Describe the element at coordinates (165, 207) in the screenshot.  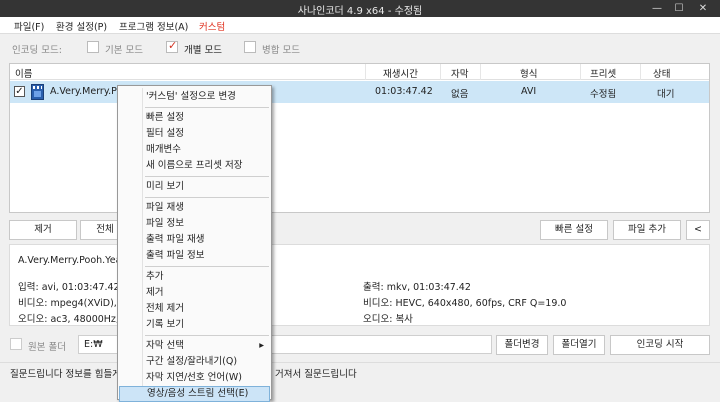
I see `context-menu-item-label: 파일 재생` at that location.